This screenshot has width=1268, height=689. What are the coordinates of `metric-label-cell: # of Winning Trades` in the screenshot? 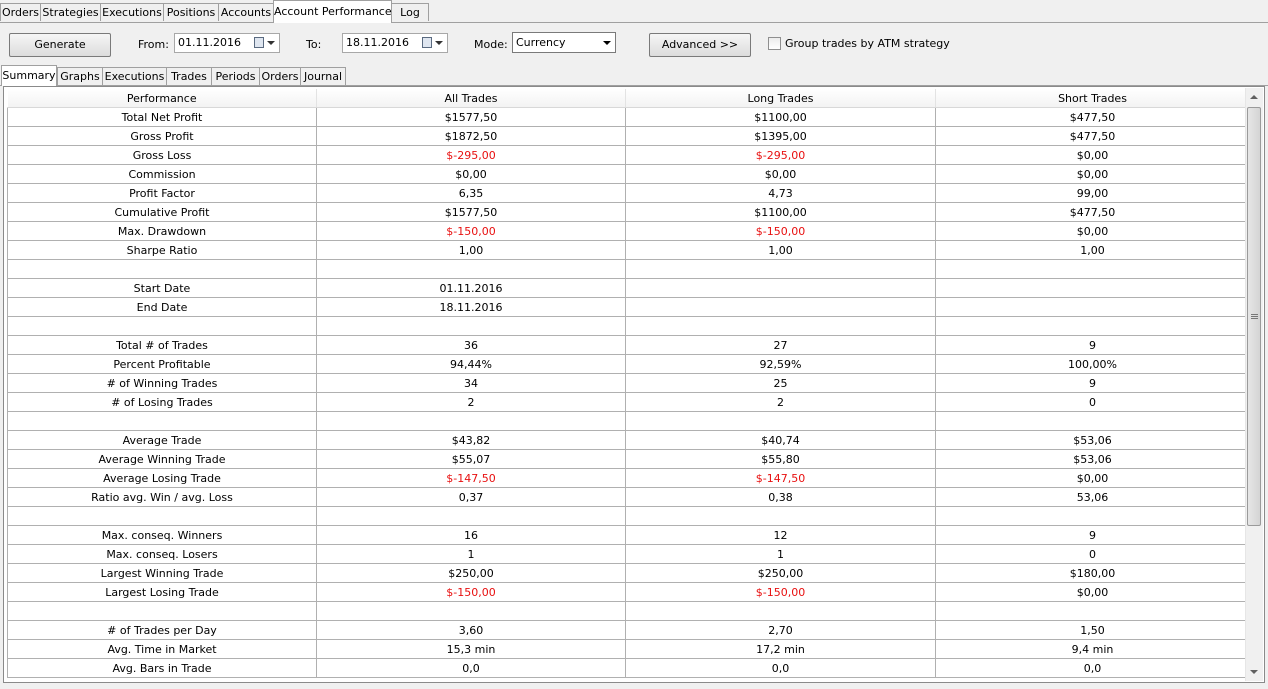 It's located at (162, 383).